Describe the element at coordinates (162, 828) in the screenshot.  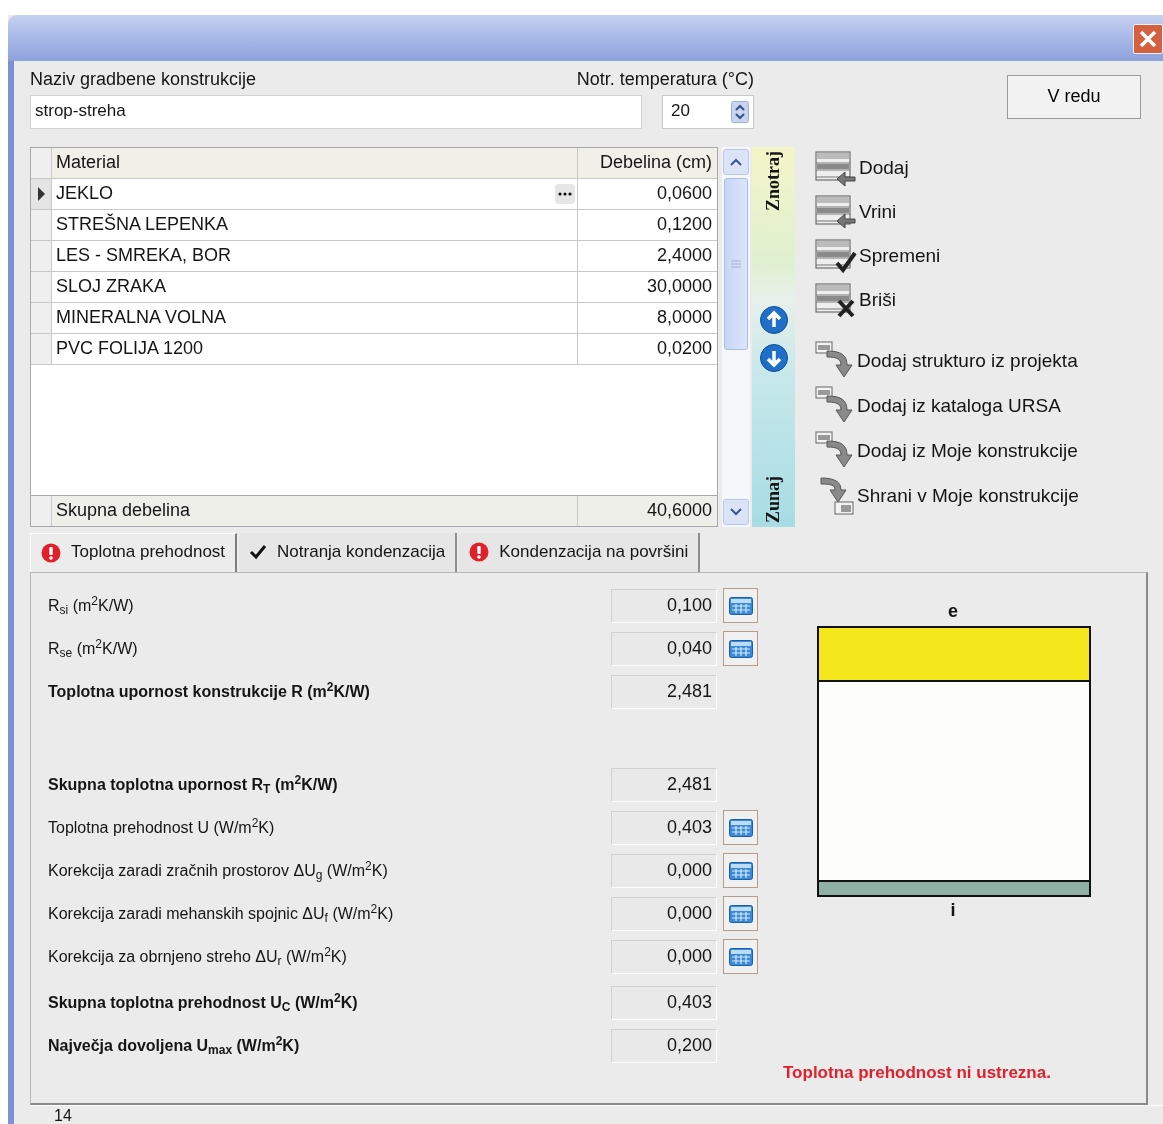
I see `result-label: Toplotna prehodnost U (W/m$^{2}$K)` at that location.